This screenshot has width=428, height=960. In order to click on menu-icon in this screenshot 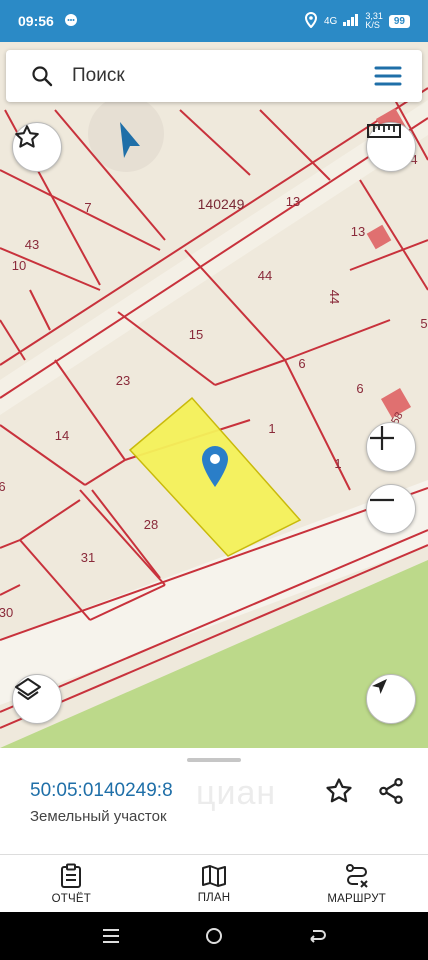, I will do `click(388, 76)`.